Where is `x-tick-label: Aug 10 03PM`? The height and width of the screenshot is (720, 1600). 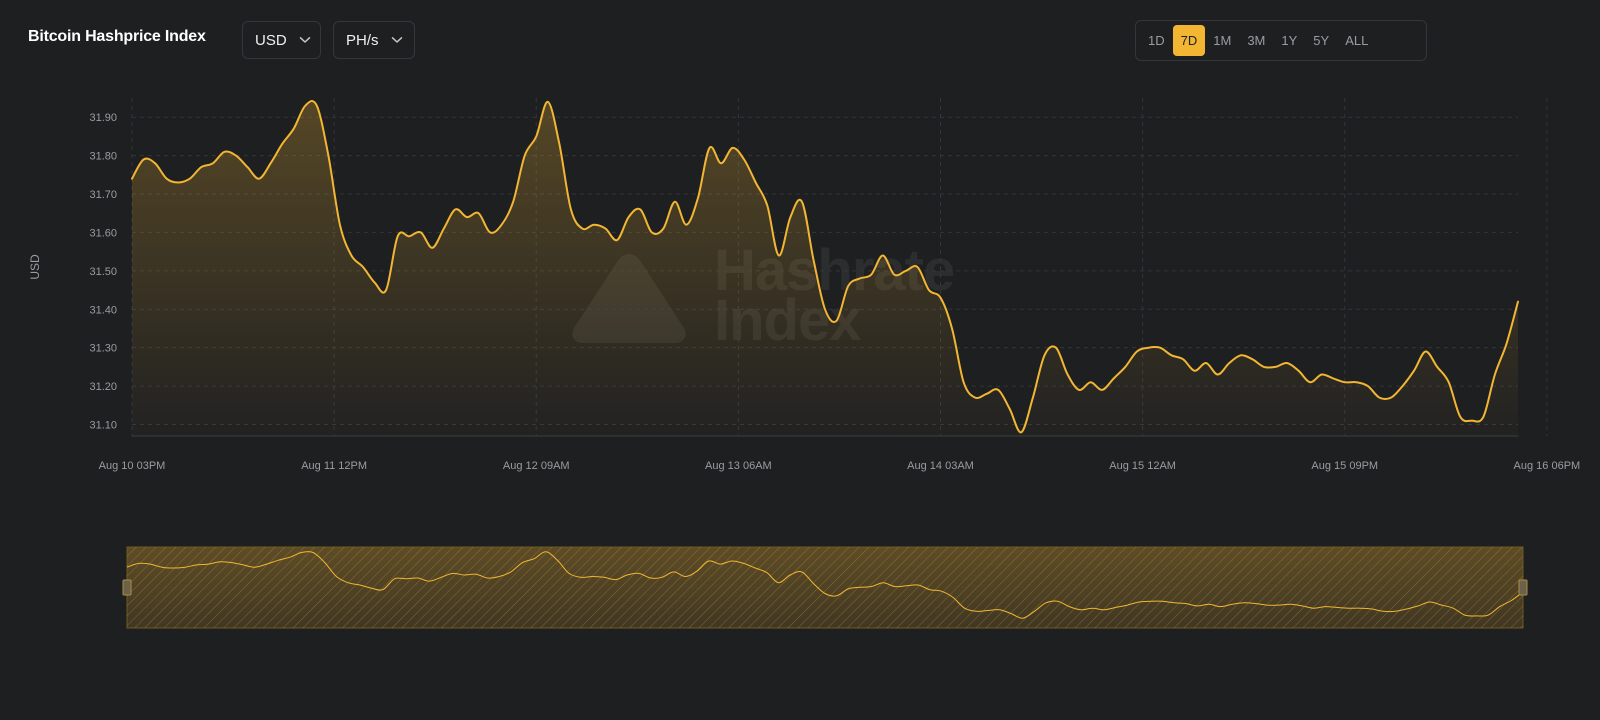 x-tick-label: Aug 10 03PM is located at coordinates (132, 466).